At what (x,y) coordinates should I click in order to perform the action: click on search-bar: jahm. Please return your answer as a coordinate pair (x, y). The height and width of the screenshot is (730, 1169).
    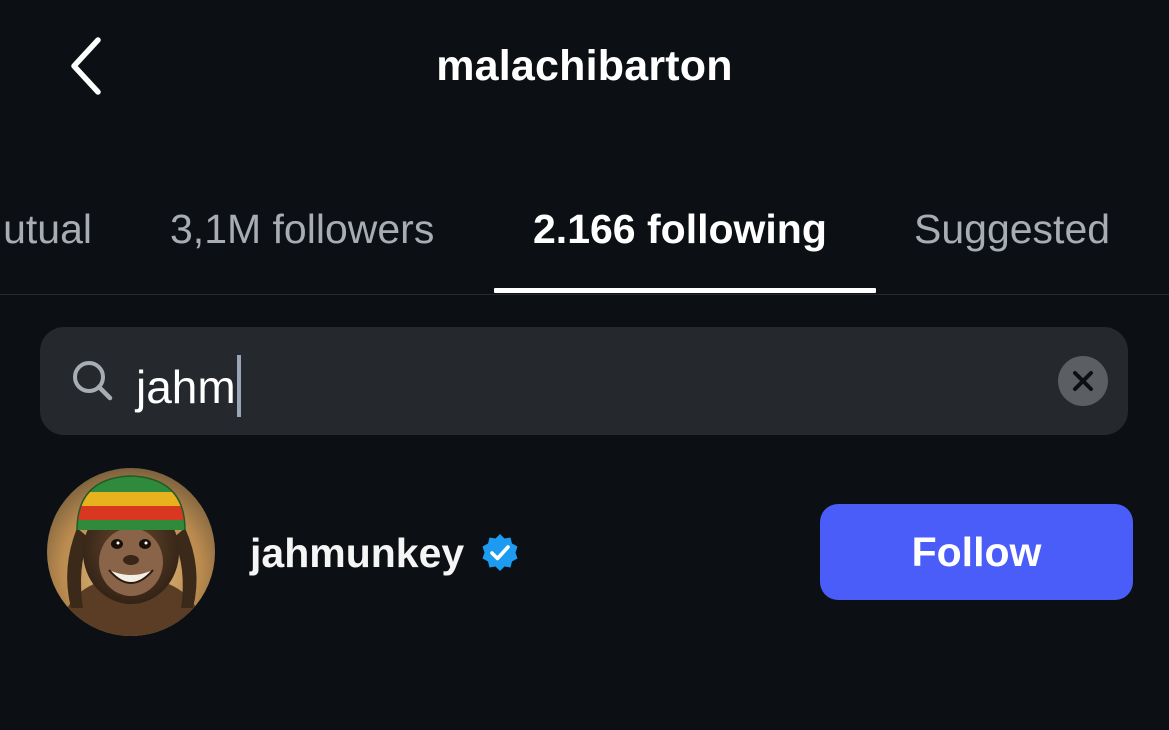
    Looking at the image, I should click on (584, 381).